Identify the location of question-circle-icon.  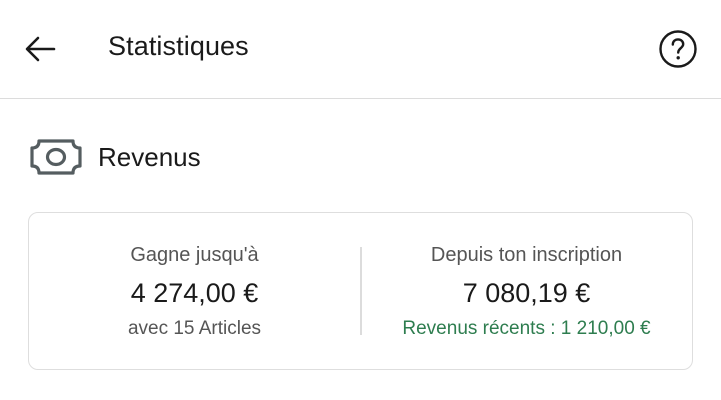
(678, 49).